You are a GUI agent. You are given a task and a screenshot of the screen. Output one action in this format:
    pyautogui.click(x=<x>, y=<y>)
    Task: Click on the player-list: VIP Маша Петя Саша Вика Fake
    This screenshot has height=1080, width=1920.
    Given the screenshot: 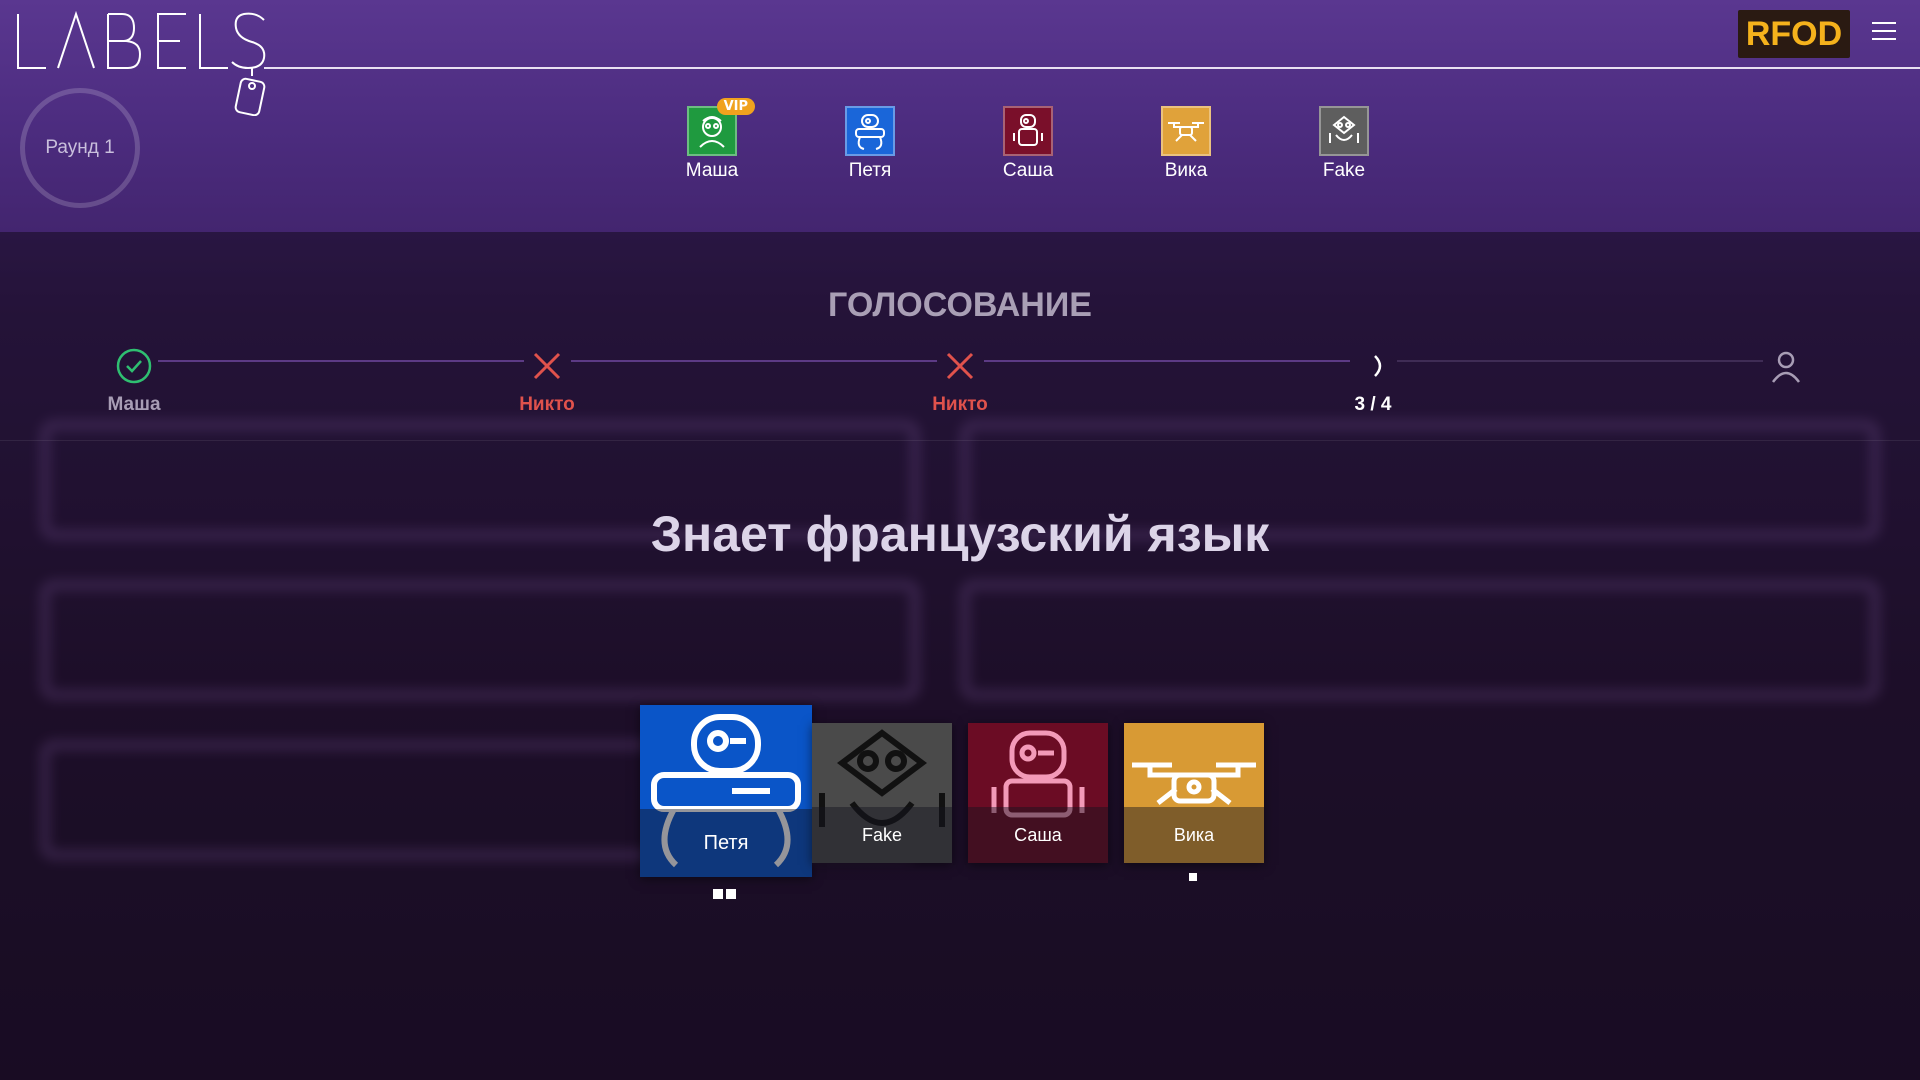 What is the action you would take?
    pyautogui.click(x=960, y=142)
    